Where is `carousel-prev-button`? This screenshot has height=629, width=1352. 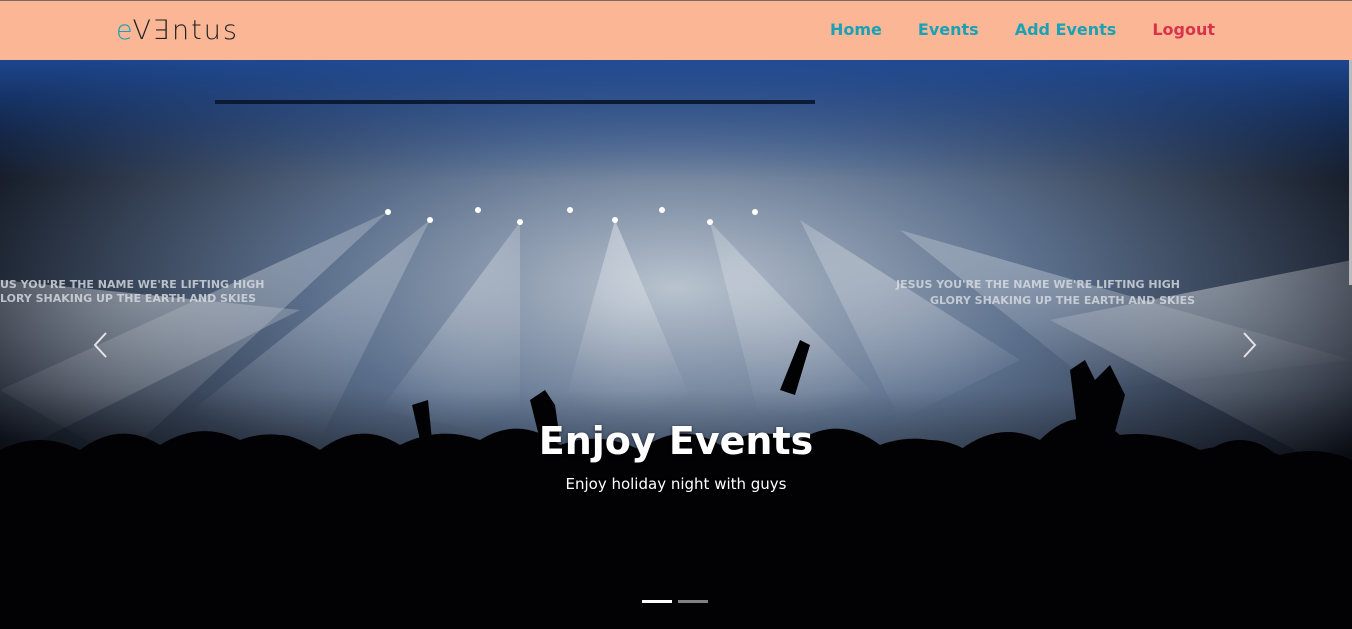
carousel-prev-button is located at coordinates (103, 345).